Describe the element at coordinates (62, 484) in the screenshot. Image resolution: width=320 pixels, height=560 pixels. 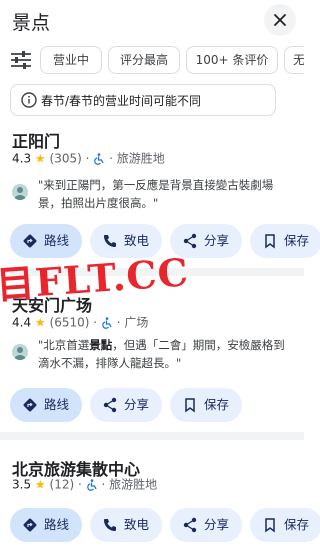
I see `review-count: (12)` at that location.